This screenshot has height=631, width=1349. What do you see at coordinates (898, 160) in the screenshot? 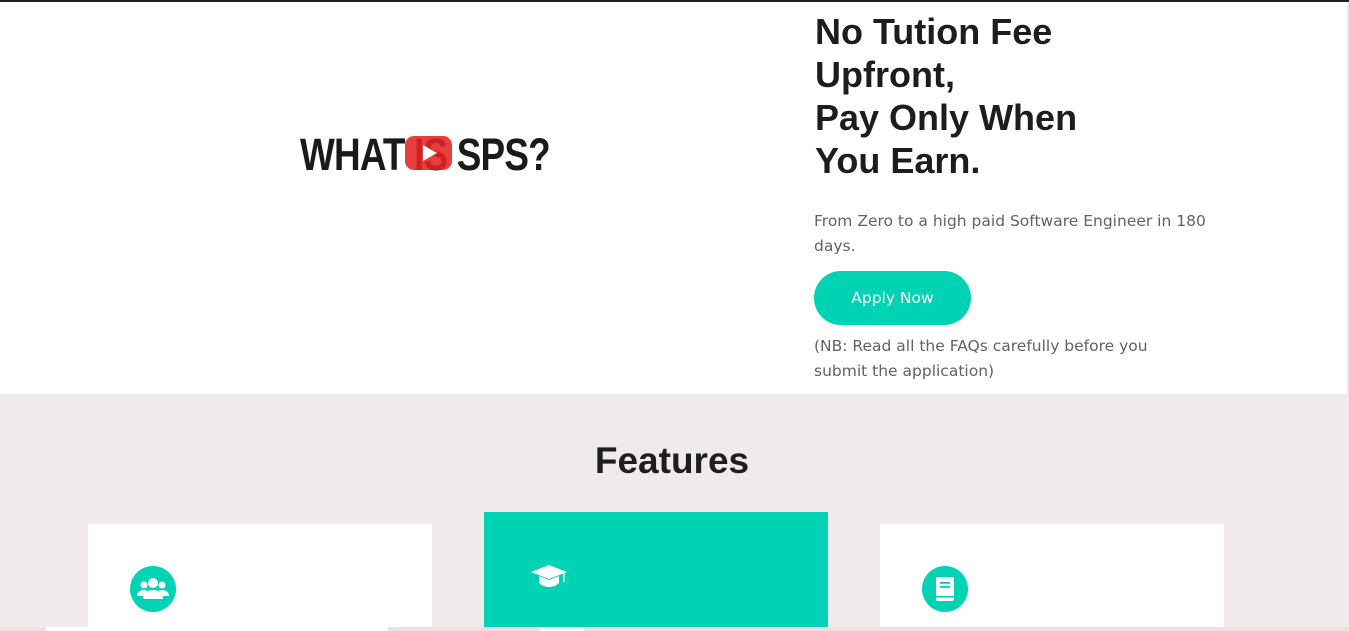
I see `hero-headline-line: You Earn.` at bounding box center [898, 160].